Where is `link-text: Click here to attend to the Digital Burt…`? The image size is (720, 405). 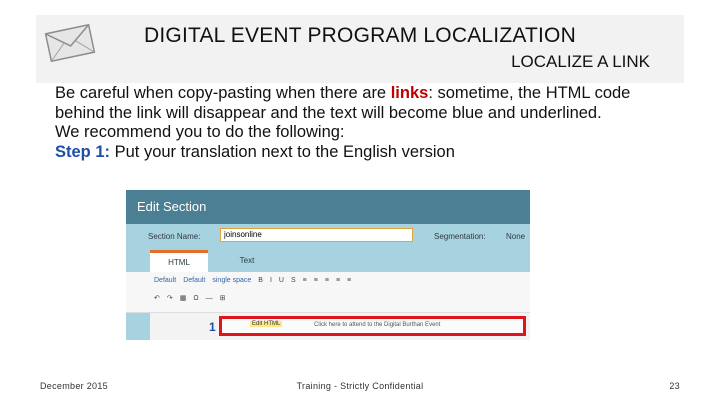 link-text: Click here to attend to the Digital Burt… is located at coordinates (377, 325).